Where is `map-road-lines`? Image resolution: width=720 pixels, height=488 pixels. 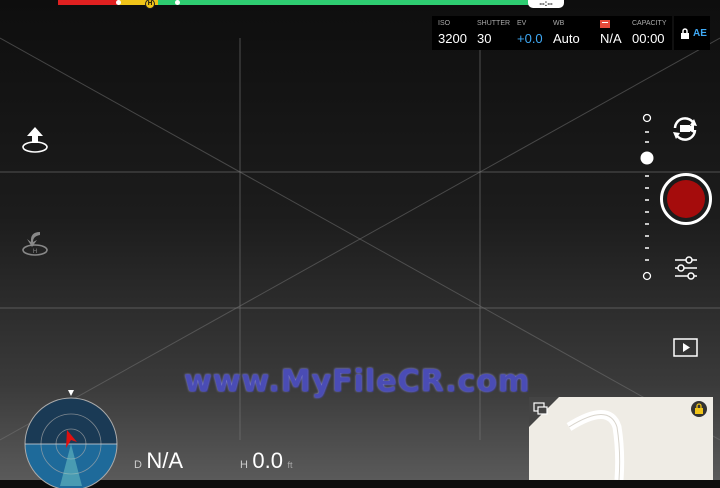 map-road-lines is located at coordinates (577, 438).